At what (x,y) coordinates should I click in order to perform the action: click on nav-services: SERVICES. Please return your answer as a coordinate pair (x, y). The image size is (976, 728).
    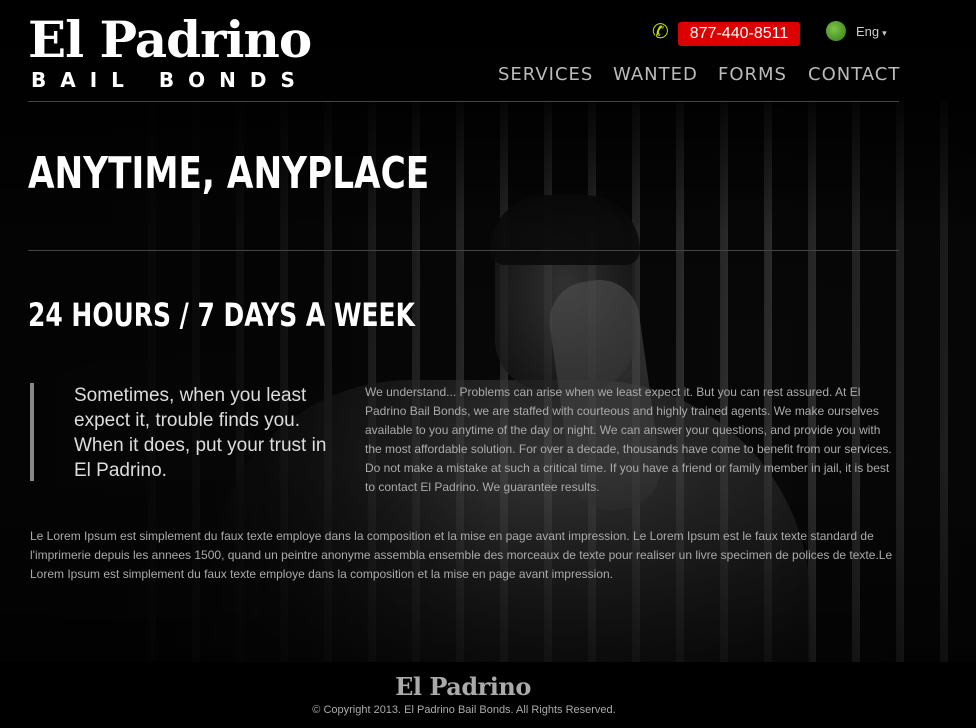
    Looking at the image, I should click on (545, 74).